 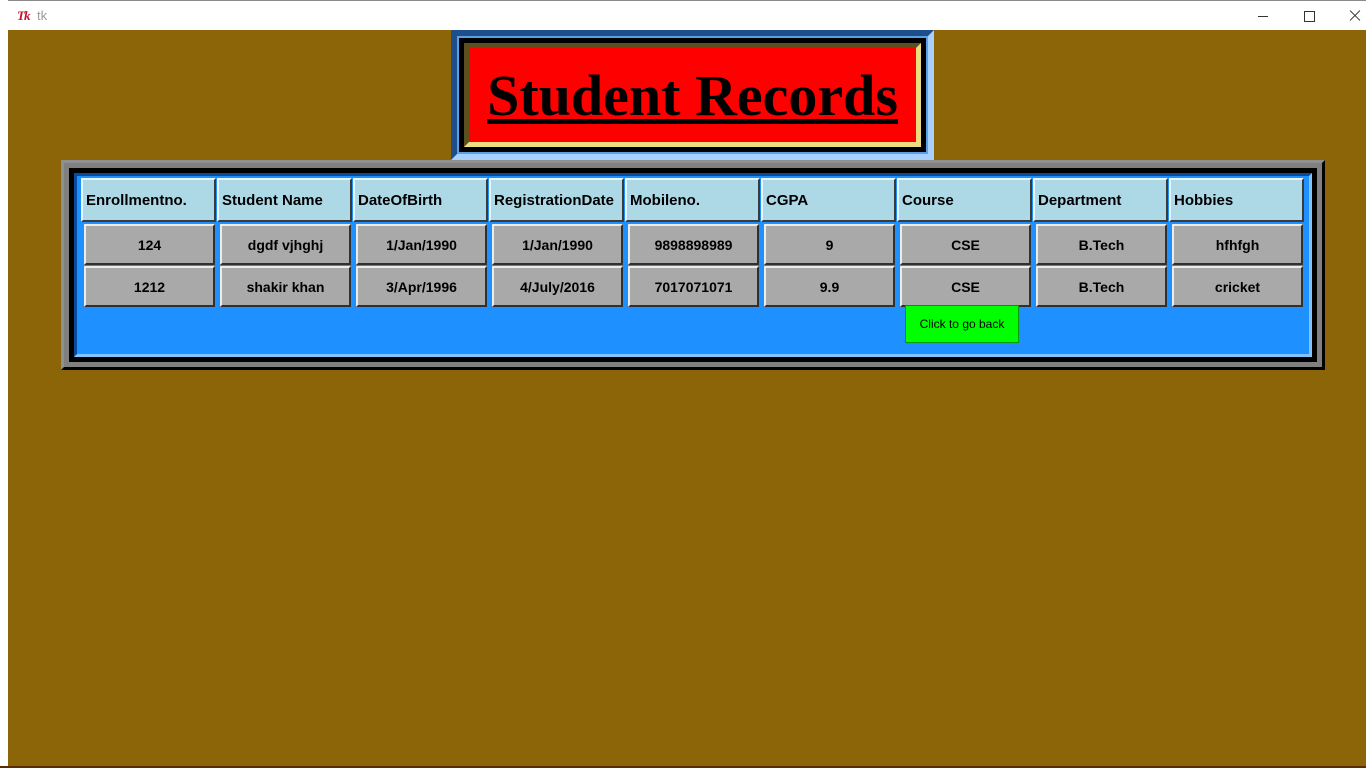 I want to click on header-date-of-birth: DateOfBirth, so click(x=420, y=200).